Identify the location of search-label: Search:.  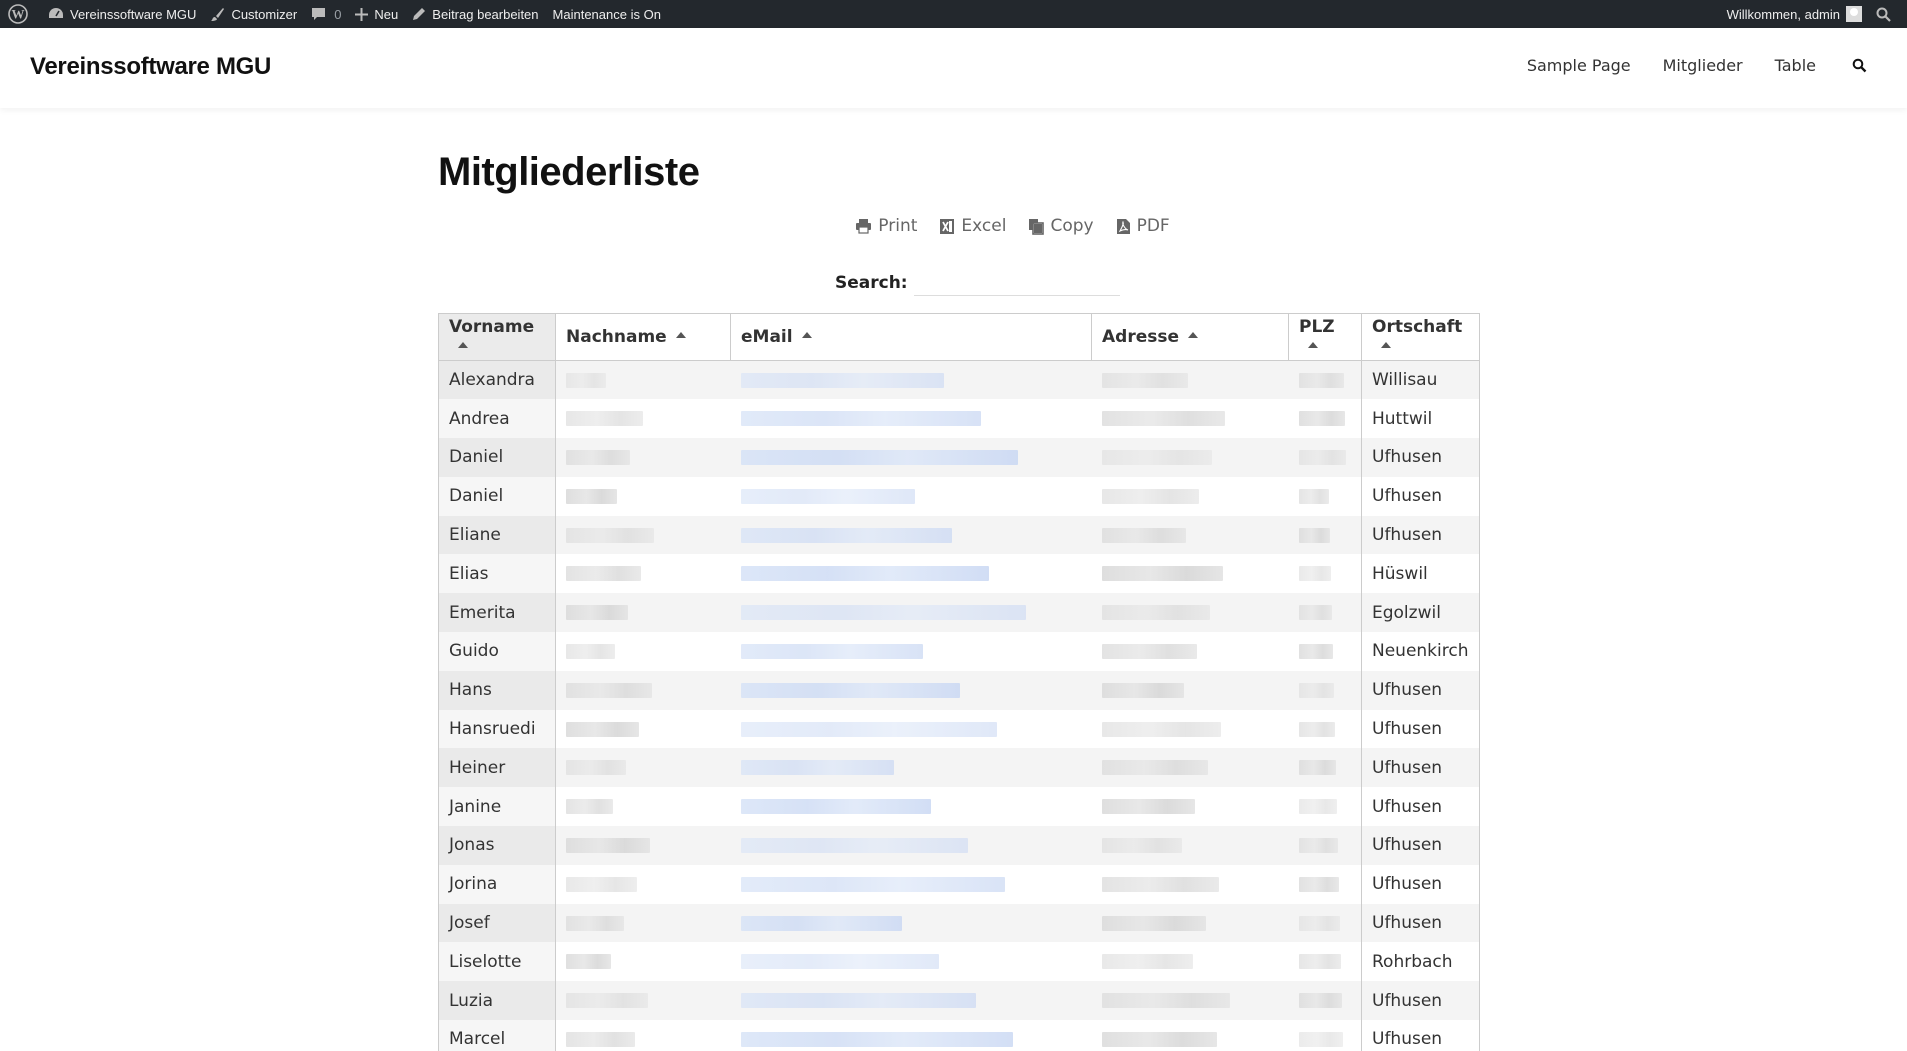
(871, 283).